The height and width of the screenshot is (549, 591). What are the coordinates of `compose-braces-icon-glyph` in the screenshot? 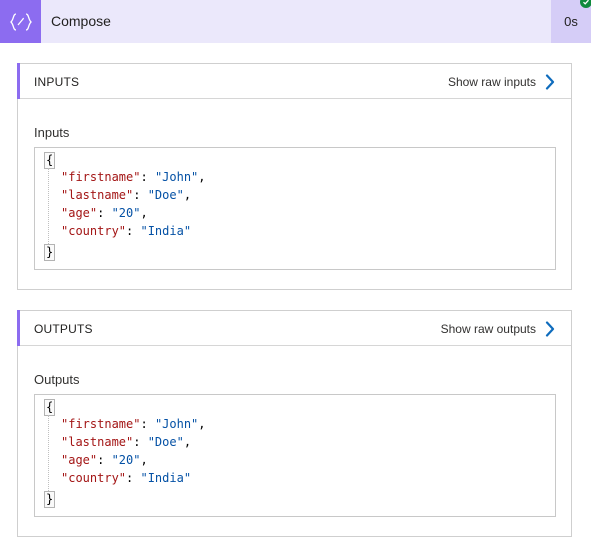 It's located at (20, 21).